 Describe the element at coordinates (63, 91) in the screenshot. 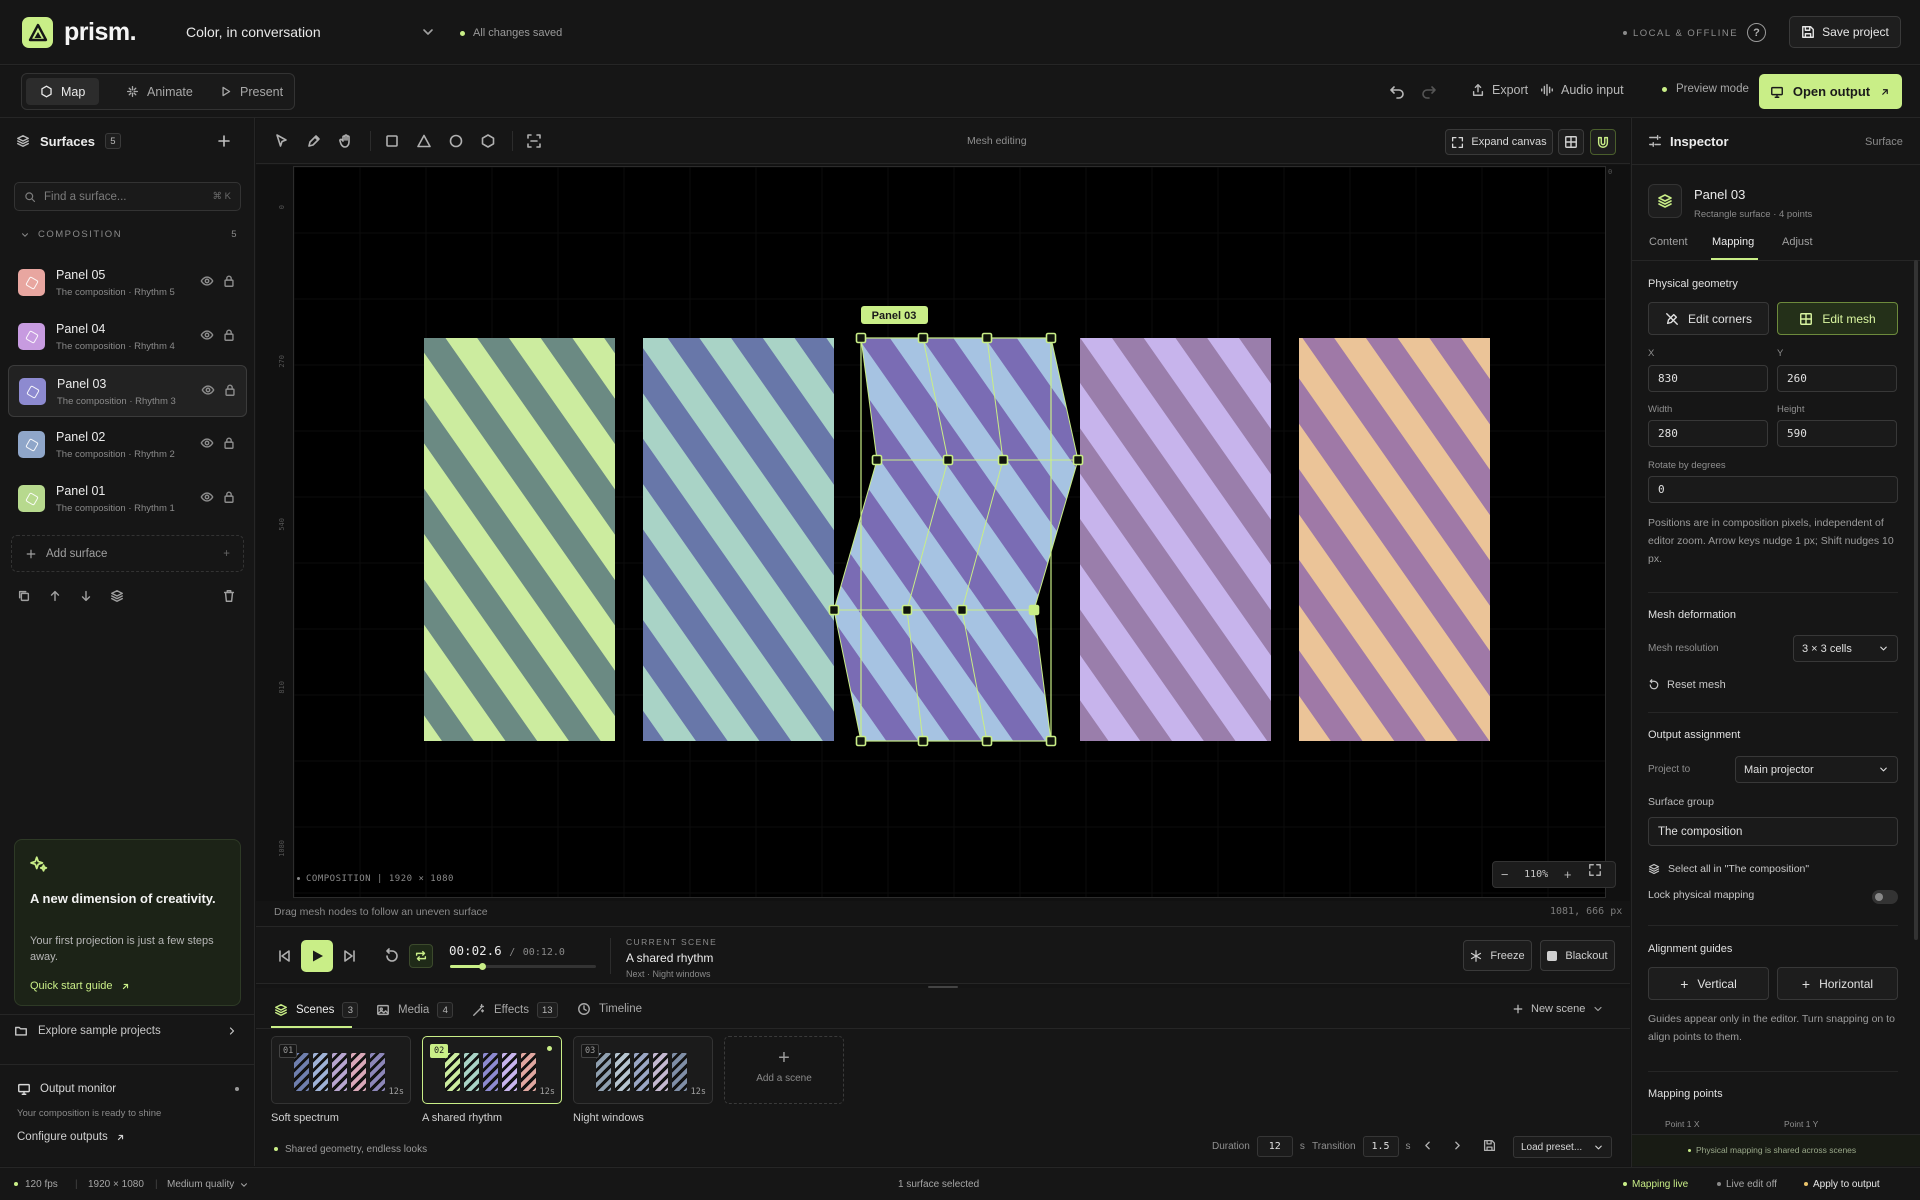

I see `mode-map: Map` at that location.